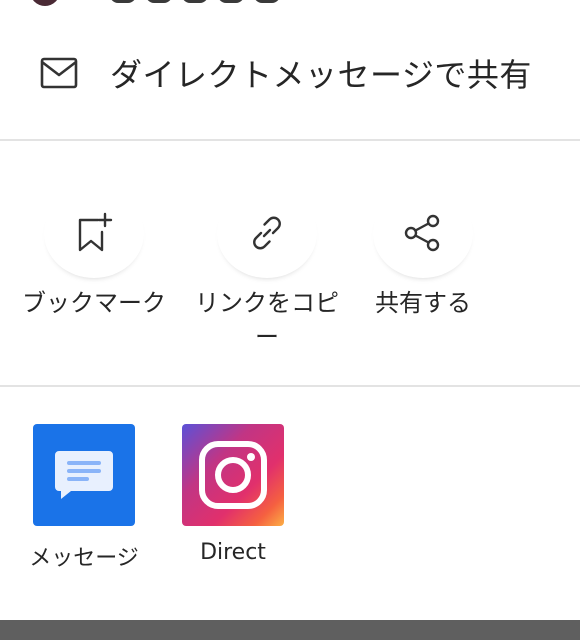 Image resolution: width=580 pixels, height=640 pixels. I want to click on link-icon, so click(267, 233).